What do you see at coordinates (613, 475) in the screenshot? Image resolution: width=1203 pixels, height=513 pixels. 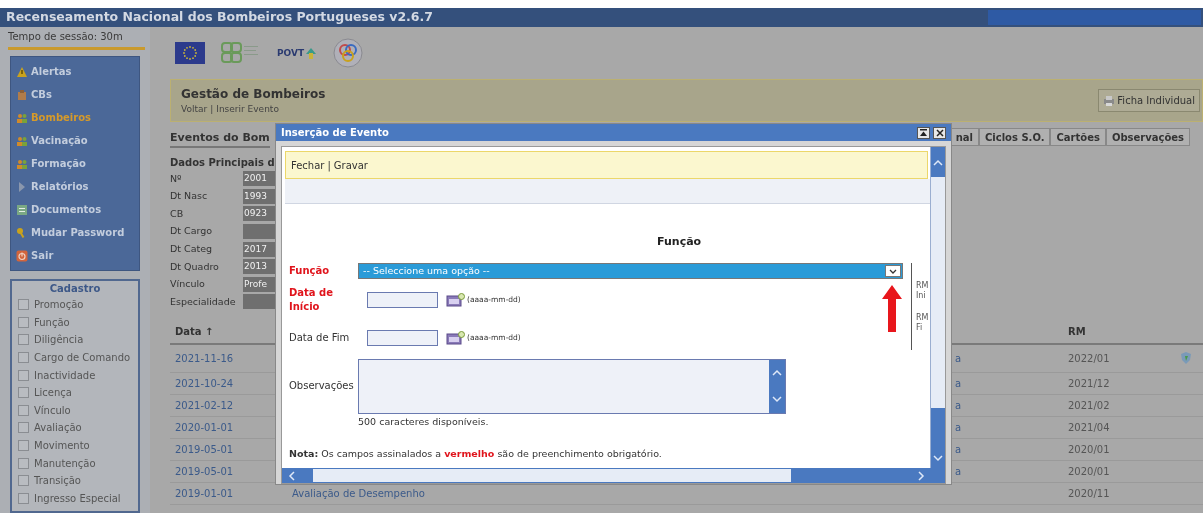 I see `horizontal-scrollbar` at bounding box center [613, 475].